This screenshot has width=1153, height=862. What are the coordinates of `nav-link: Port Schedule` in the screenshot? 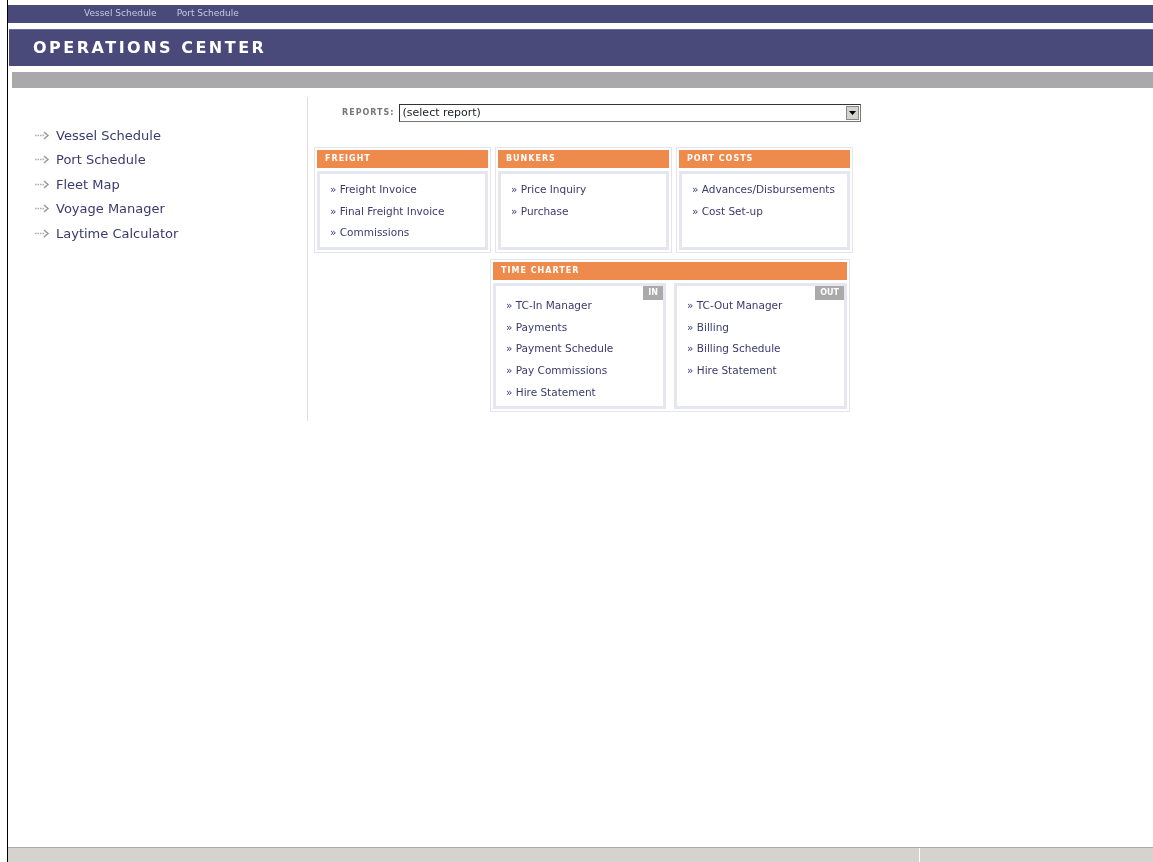 It's located at (207, 14).